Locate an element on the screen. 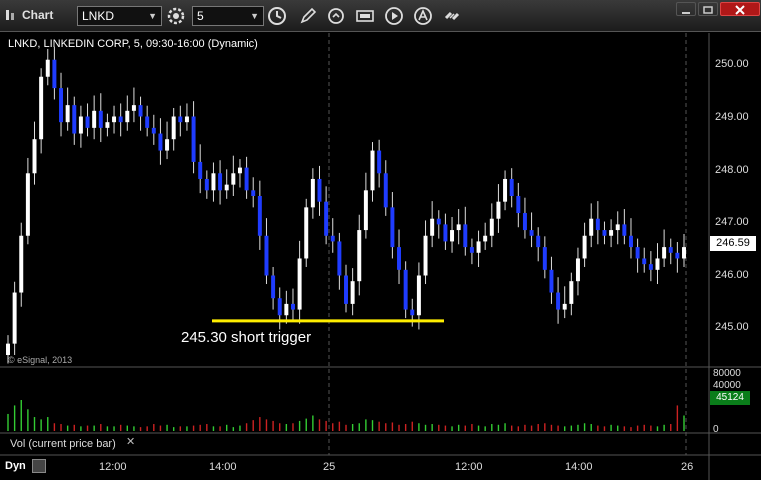  clock-icon is located at coordinates (277, 16).